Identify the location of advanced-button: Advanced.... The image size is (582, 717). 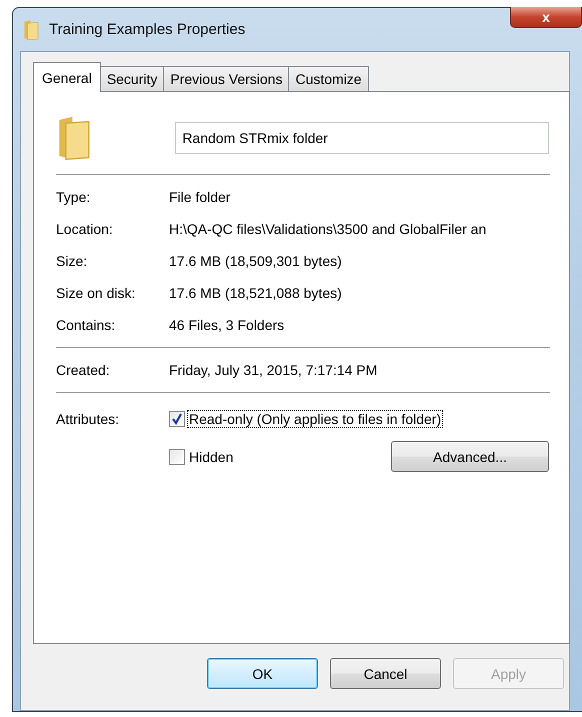
(470, 456).